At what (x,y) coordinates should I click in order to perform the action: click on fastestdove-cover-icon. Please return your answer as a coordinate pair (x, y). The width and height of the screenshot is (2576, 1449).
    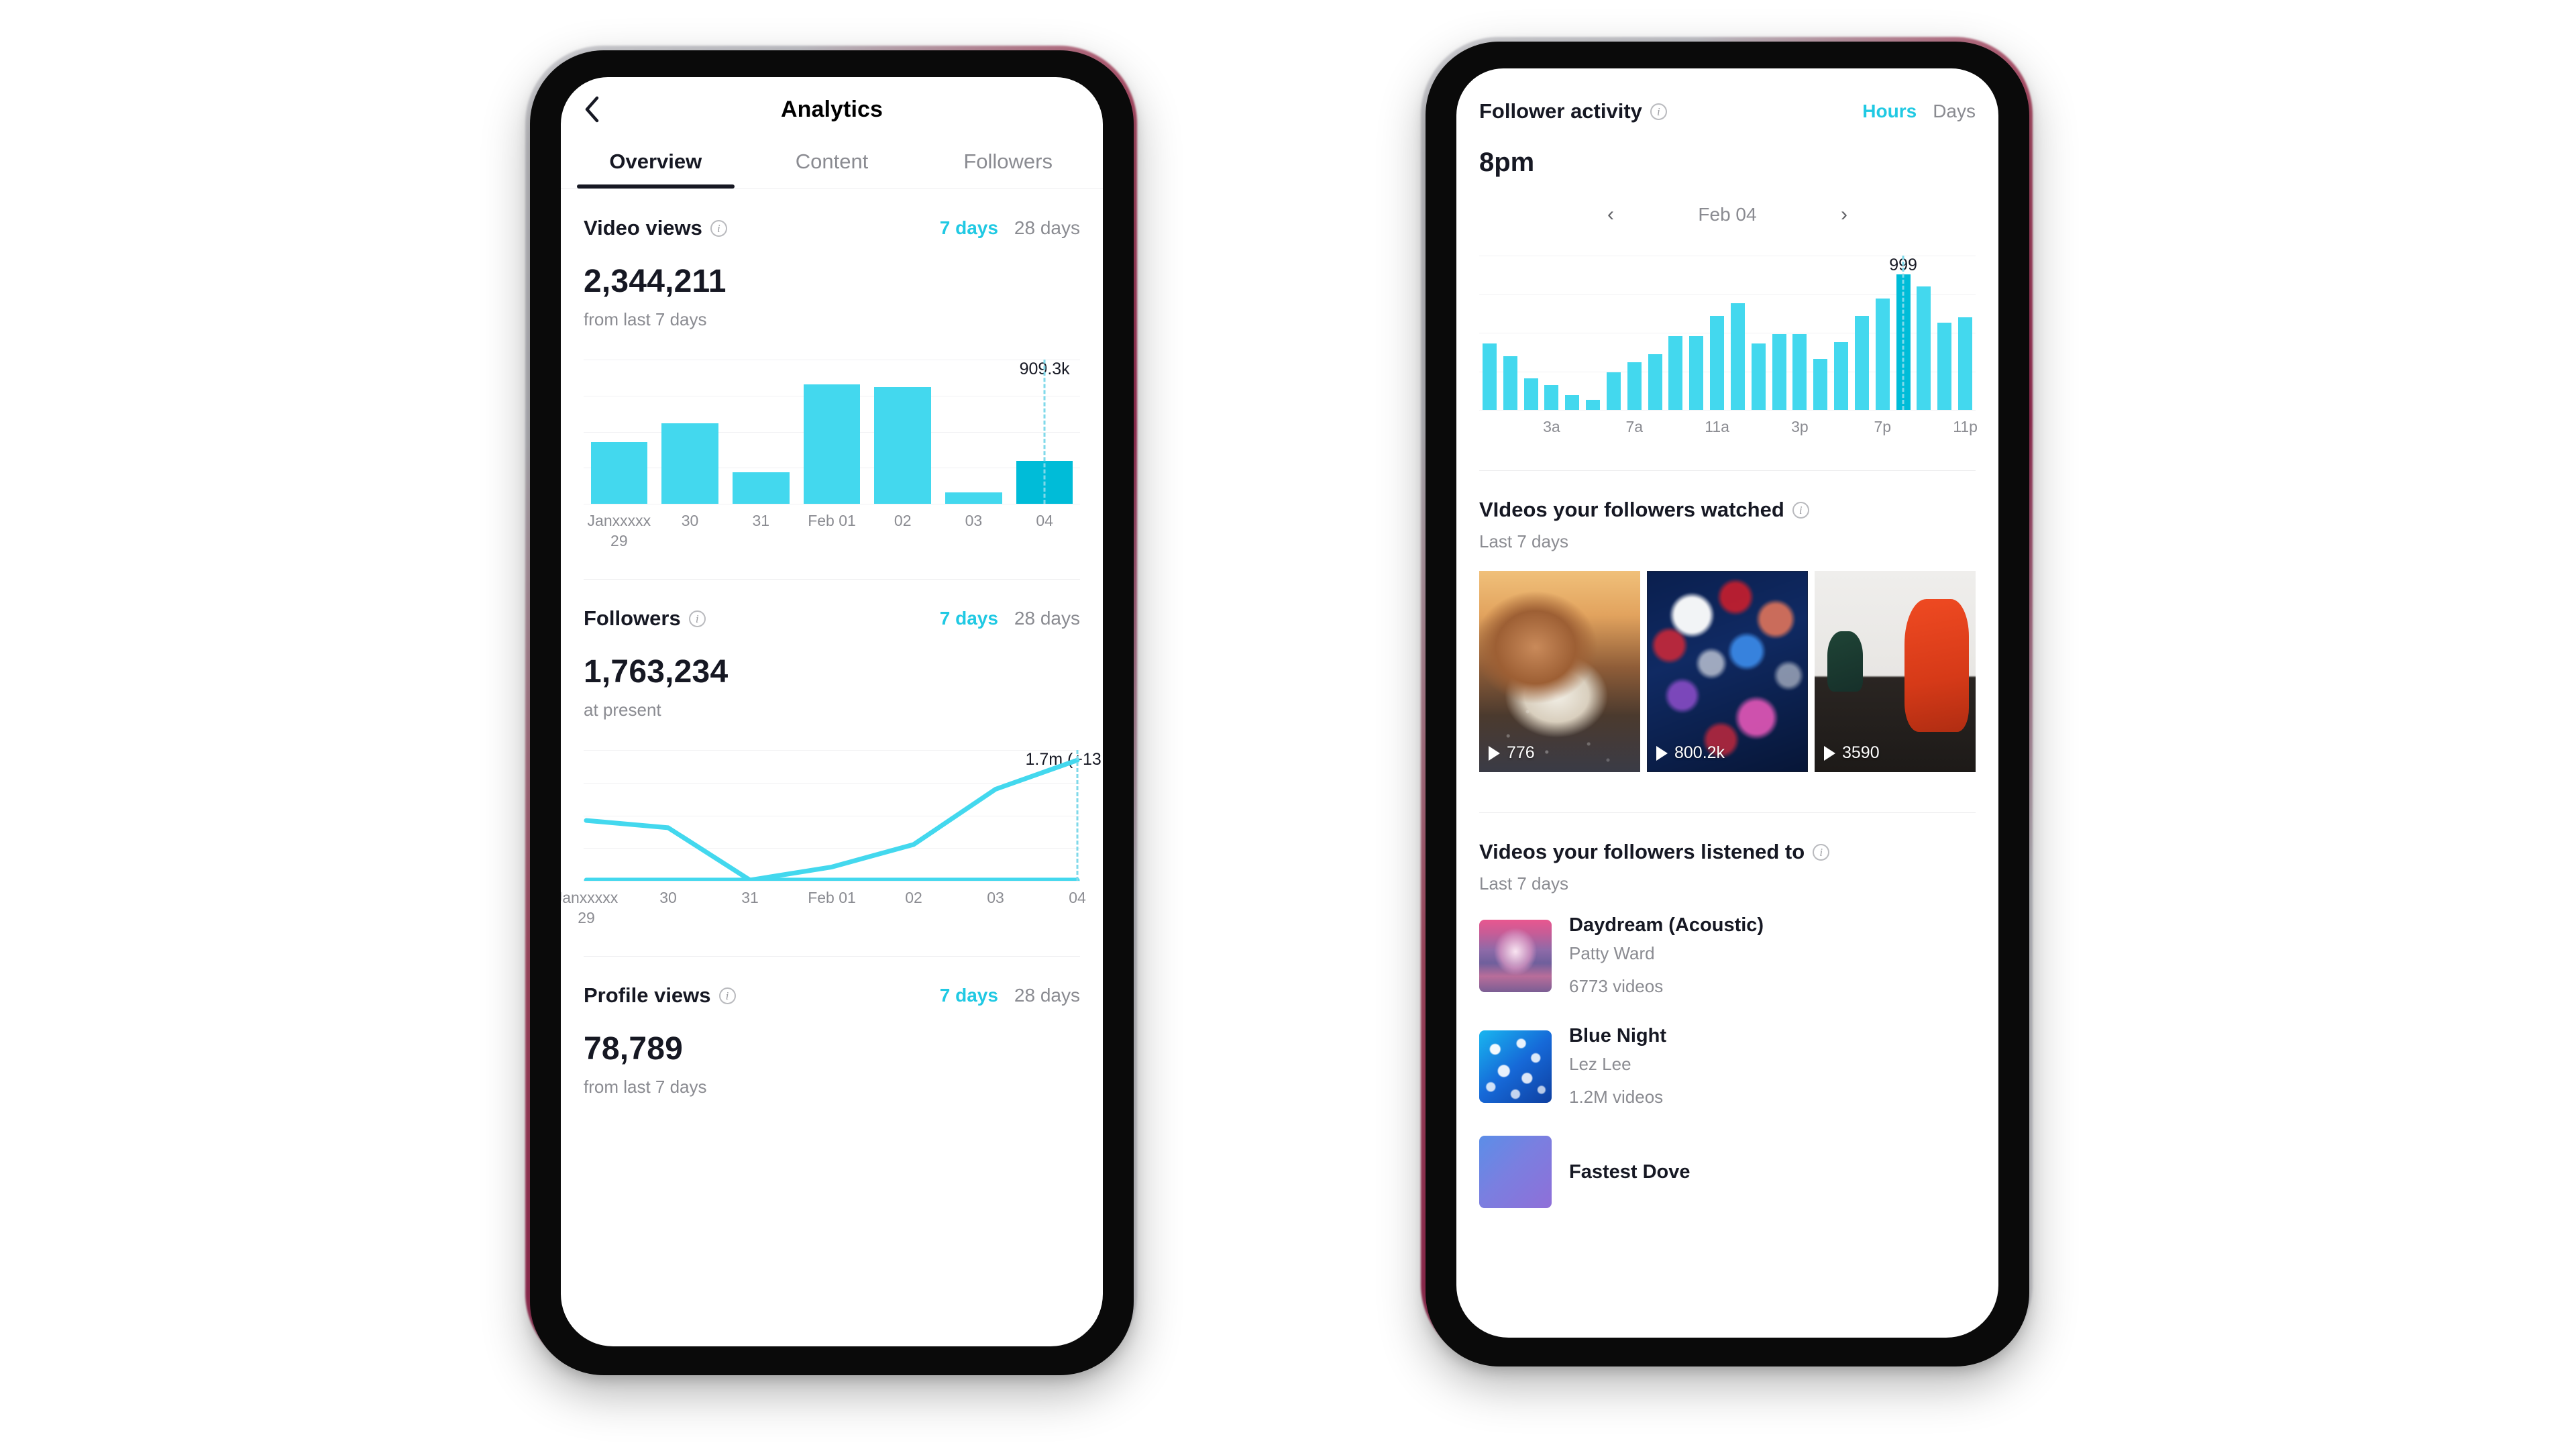
    Looking at the image, I should click on (1515, 1172).